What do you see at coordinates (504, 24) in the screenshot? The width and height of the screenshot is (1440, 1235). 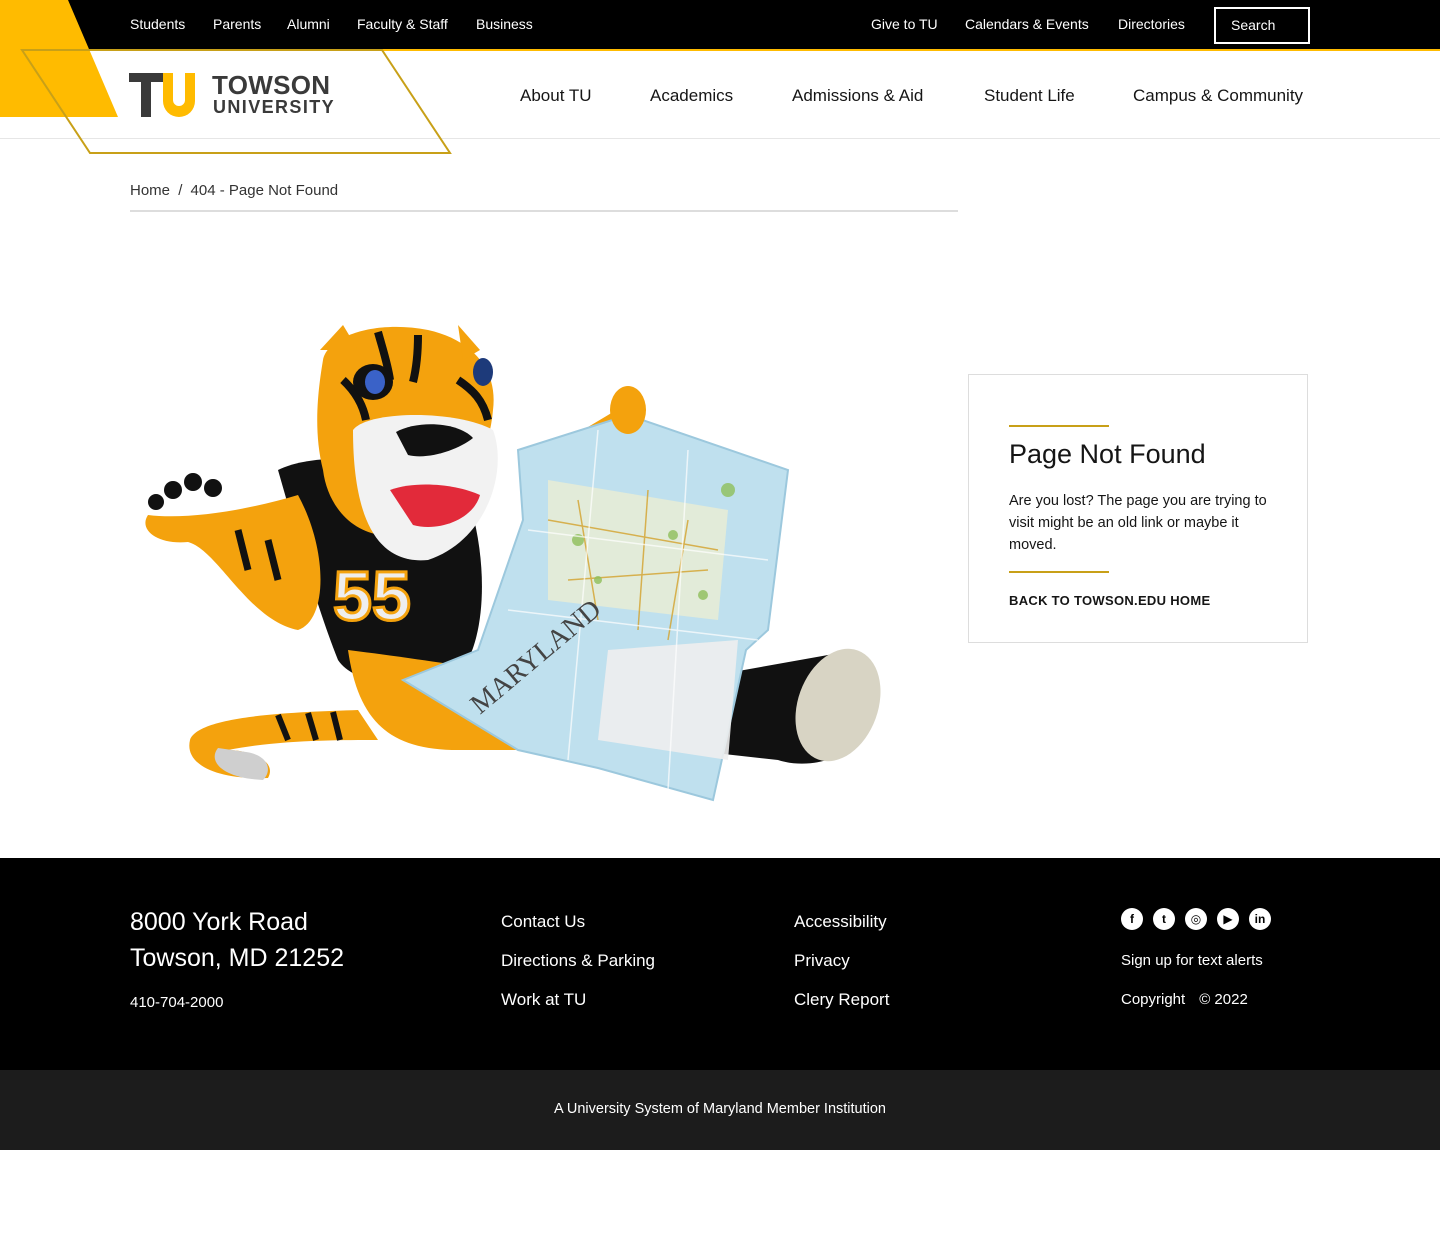 I see `utility-link-business: Business` at bounding box center [504, 24].